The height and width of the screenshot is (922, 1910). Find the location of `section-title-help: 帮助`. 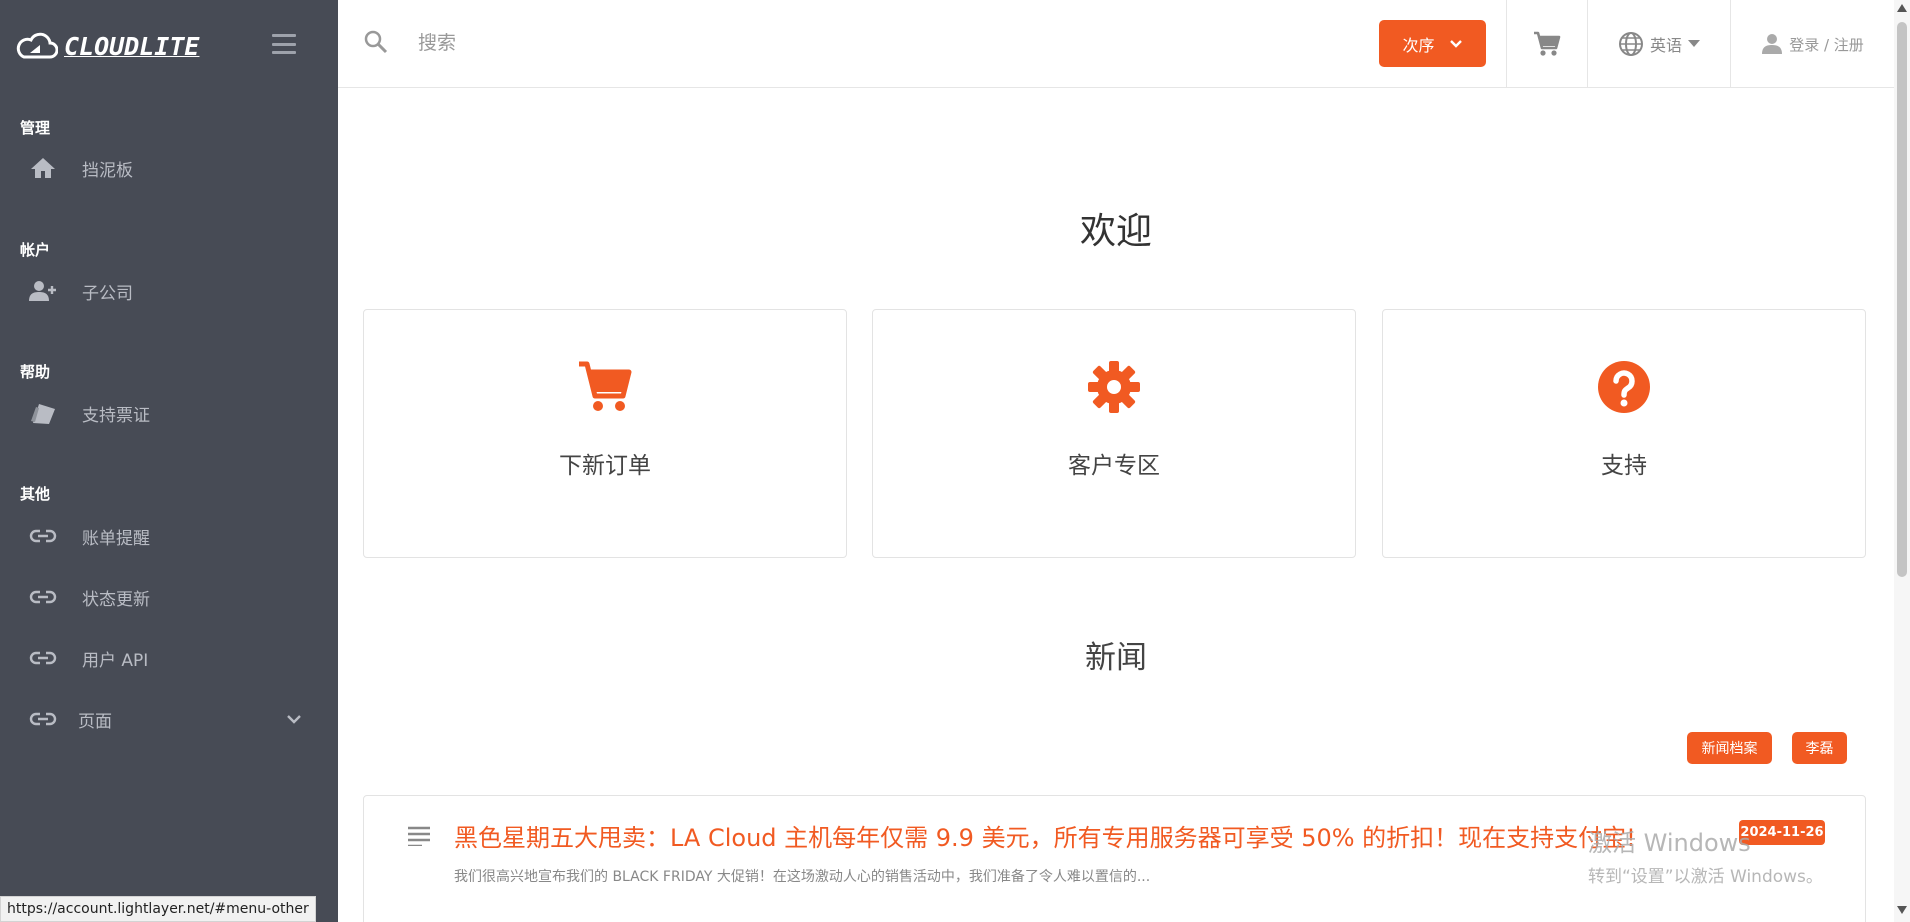

section-title-help: 帮助 is located at coordinates (35, 372).